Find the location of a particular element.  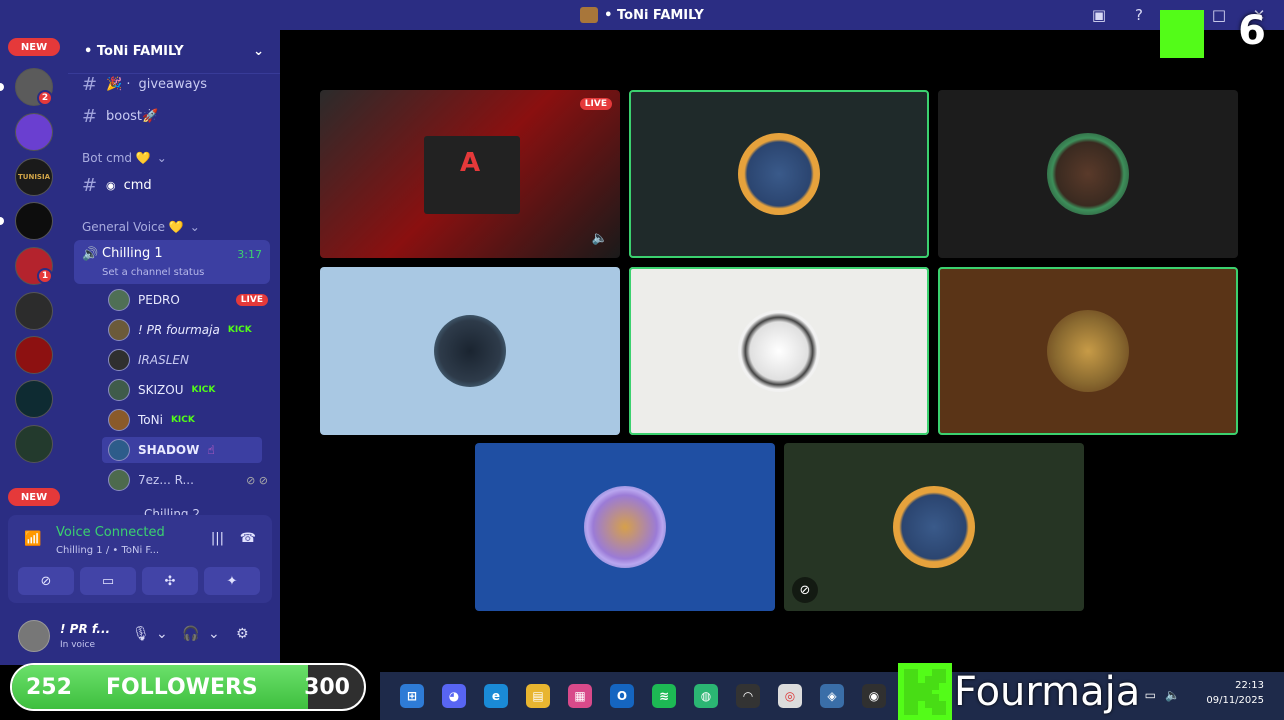

channel-status-prompt: Set a channel status is located at coordinates (153, 272).